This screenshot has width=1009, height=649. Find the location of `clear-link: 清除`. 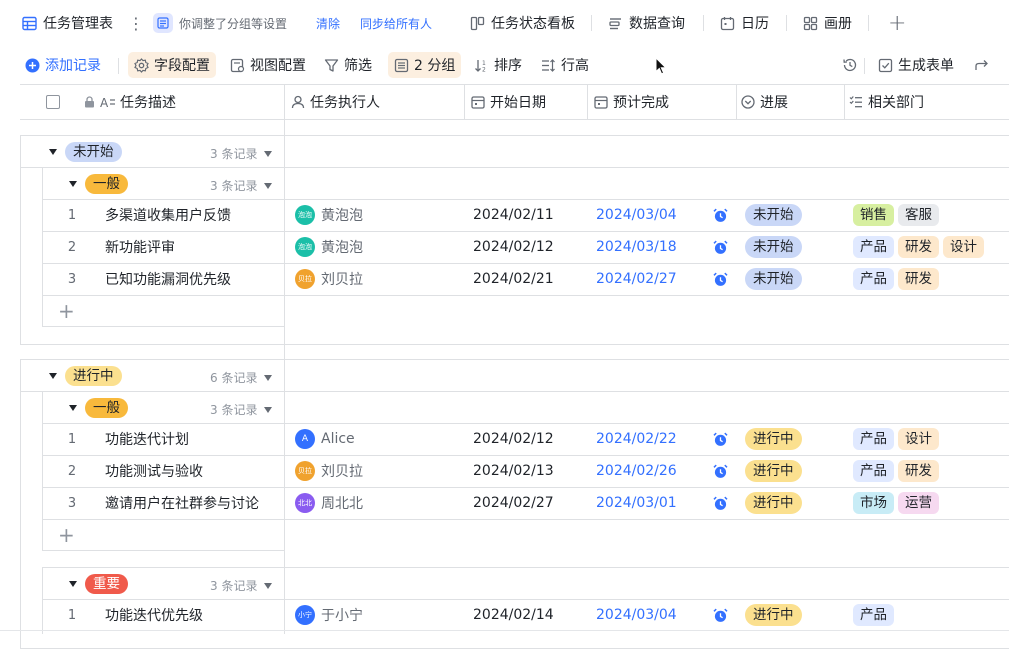

clear-link: 清除 is located at coordinates (328, 23).